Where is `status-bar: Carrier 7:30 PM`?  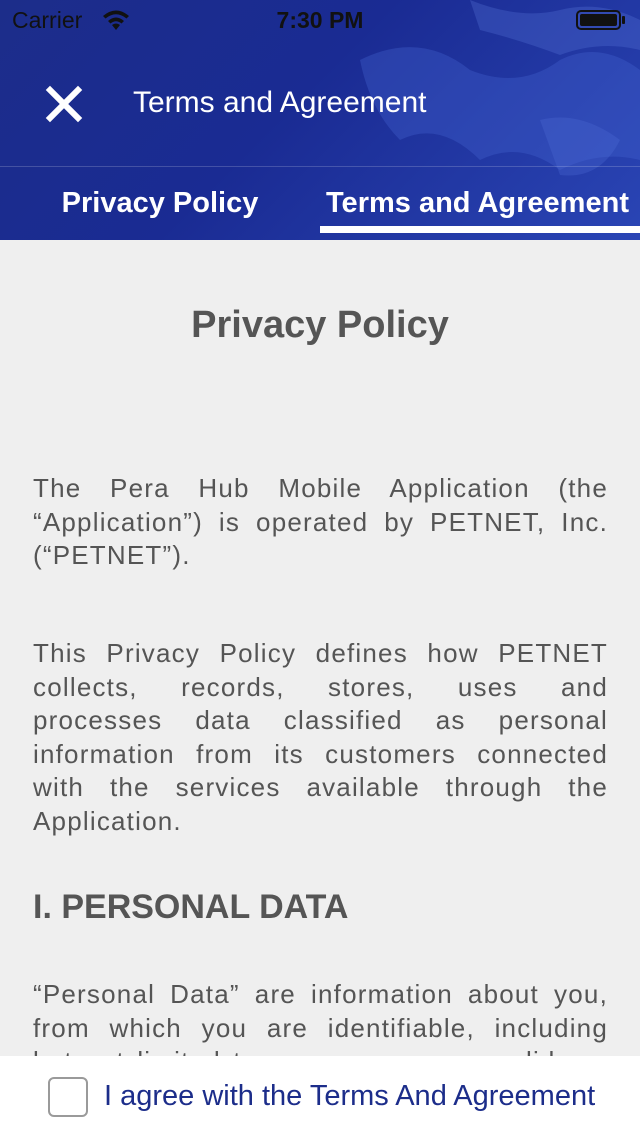 status-bar: Carrier 7:30 PM is located at coordinates (320, 20).